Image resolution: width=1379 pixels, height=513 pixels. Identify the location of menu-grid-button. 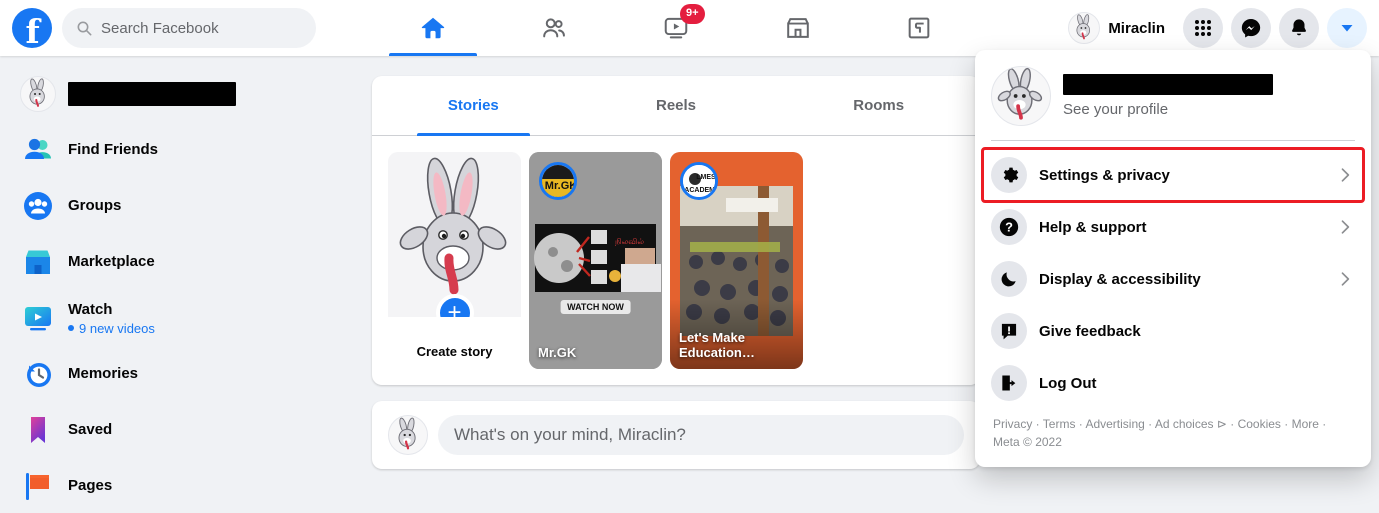
(1203, 28).